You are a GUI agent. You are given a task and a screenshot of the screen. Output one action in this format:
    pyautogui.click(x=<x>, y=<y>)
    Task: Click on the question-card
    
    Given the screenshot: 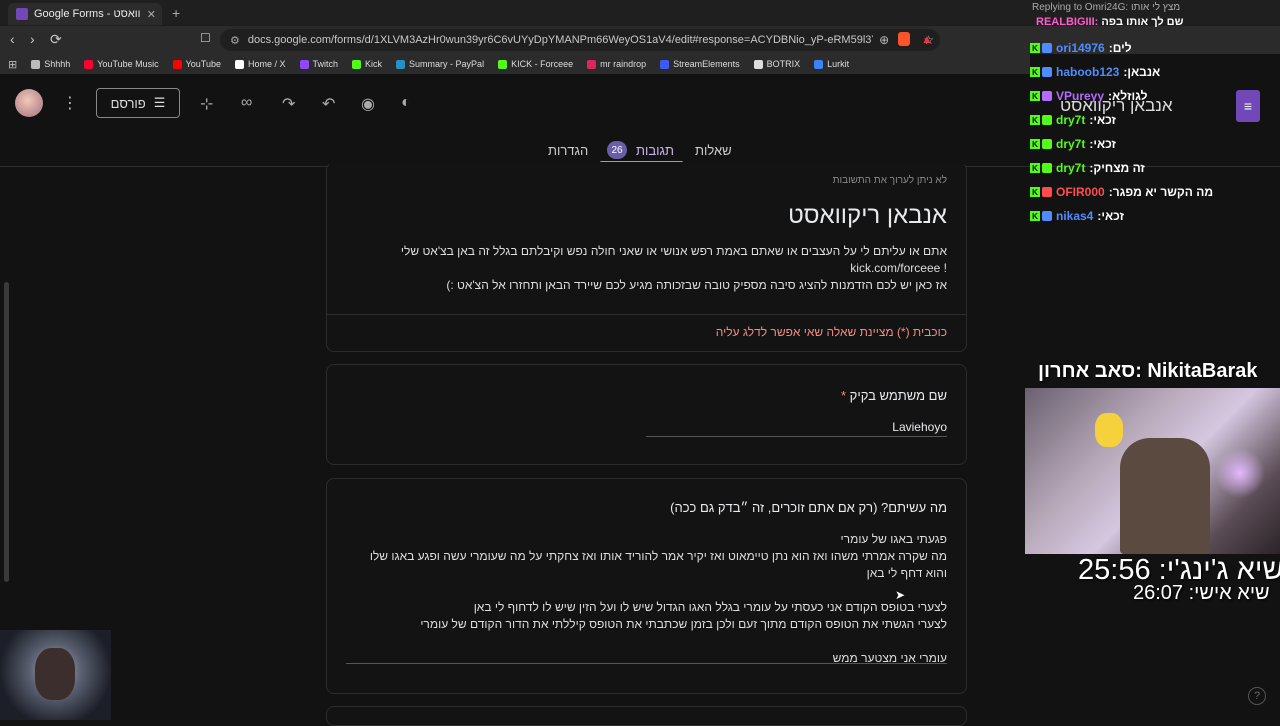 What is the action you would take?
    pyautogui.click(x=646, y=414)
    